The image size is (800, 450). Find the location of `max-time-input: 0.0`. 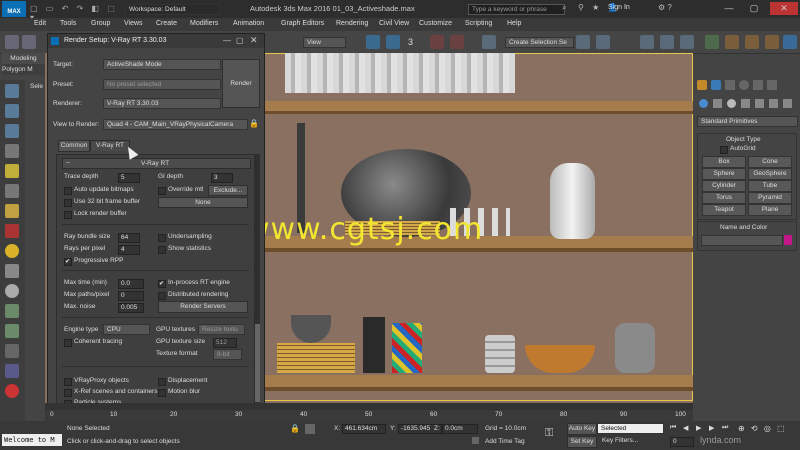

max-time-input: 0.0 is located at coordinates (131, 284).